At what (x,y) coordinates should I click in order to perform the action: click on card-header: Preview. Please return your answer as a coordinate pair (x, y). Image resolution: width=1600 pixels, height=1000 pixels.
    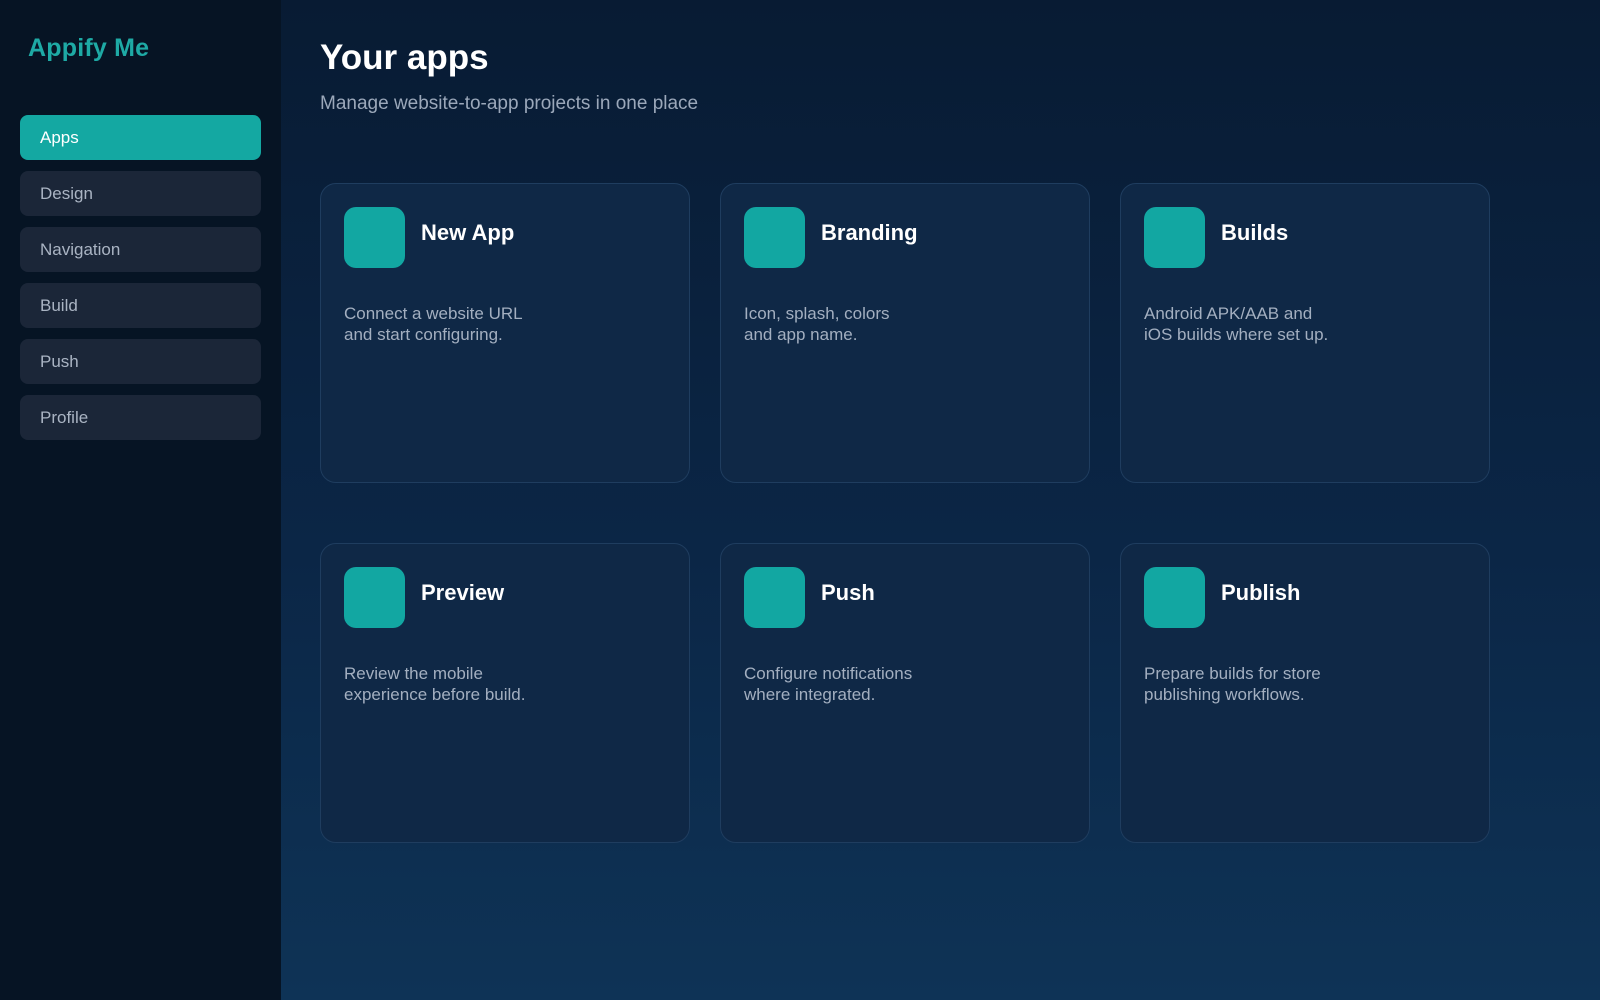
    Looking at the image, I should click on (505, 597).